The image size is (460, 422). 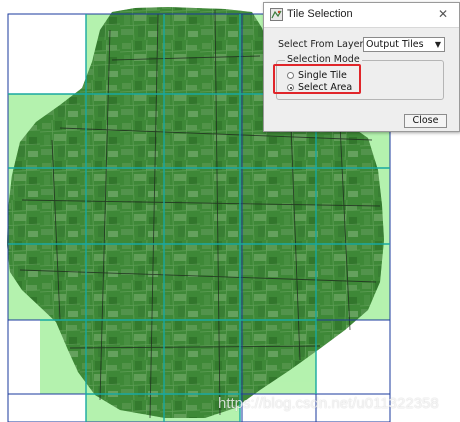 What do you see at coordinates (425, 121) in the screenshot?
I see `close-button: Close` at bounding box center [425, 121].